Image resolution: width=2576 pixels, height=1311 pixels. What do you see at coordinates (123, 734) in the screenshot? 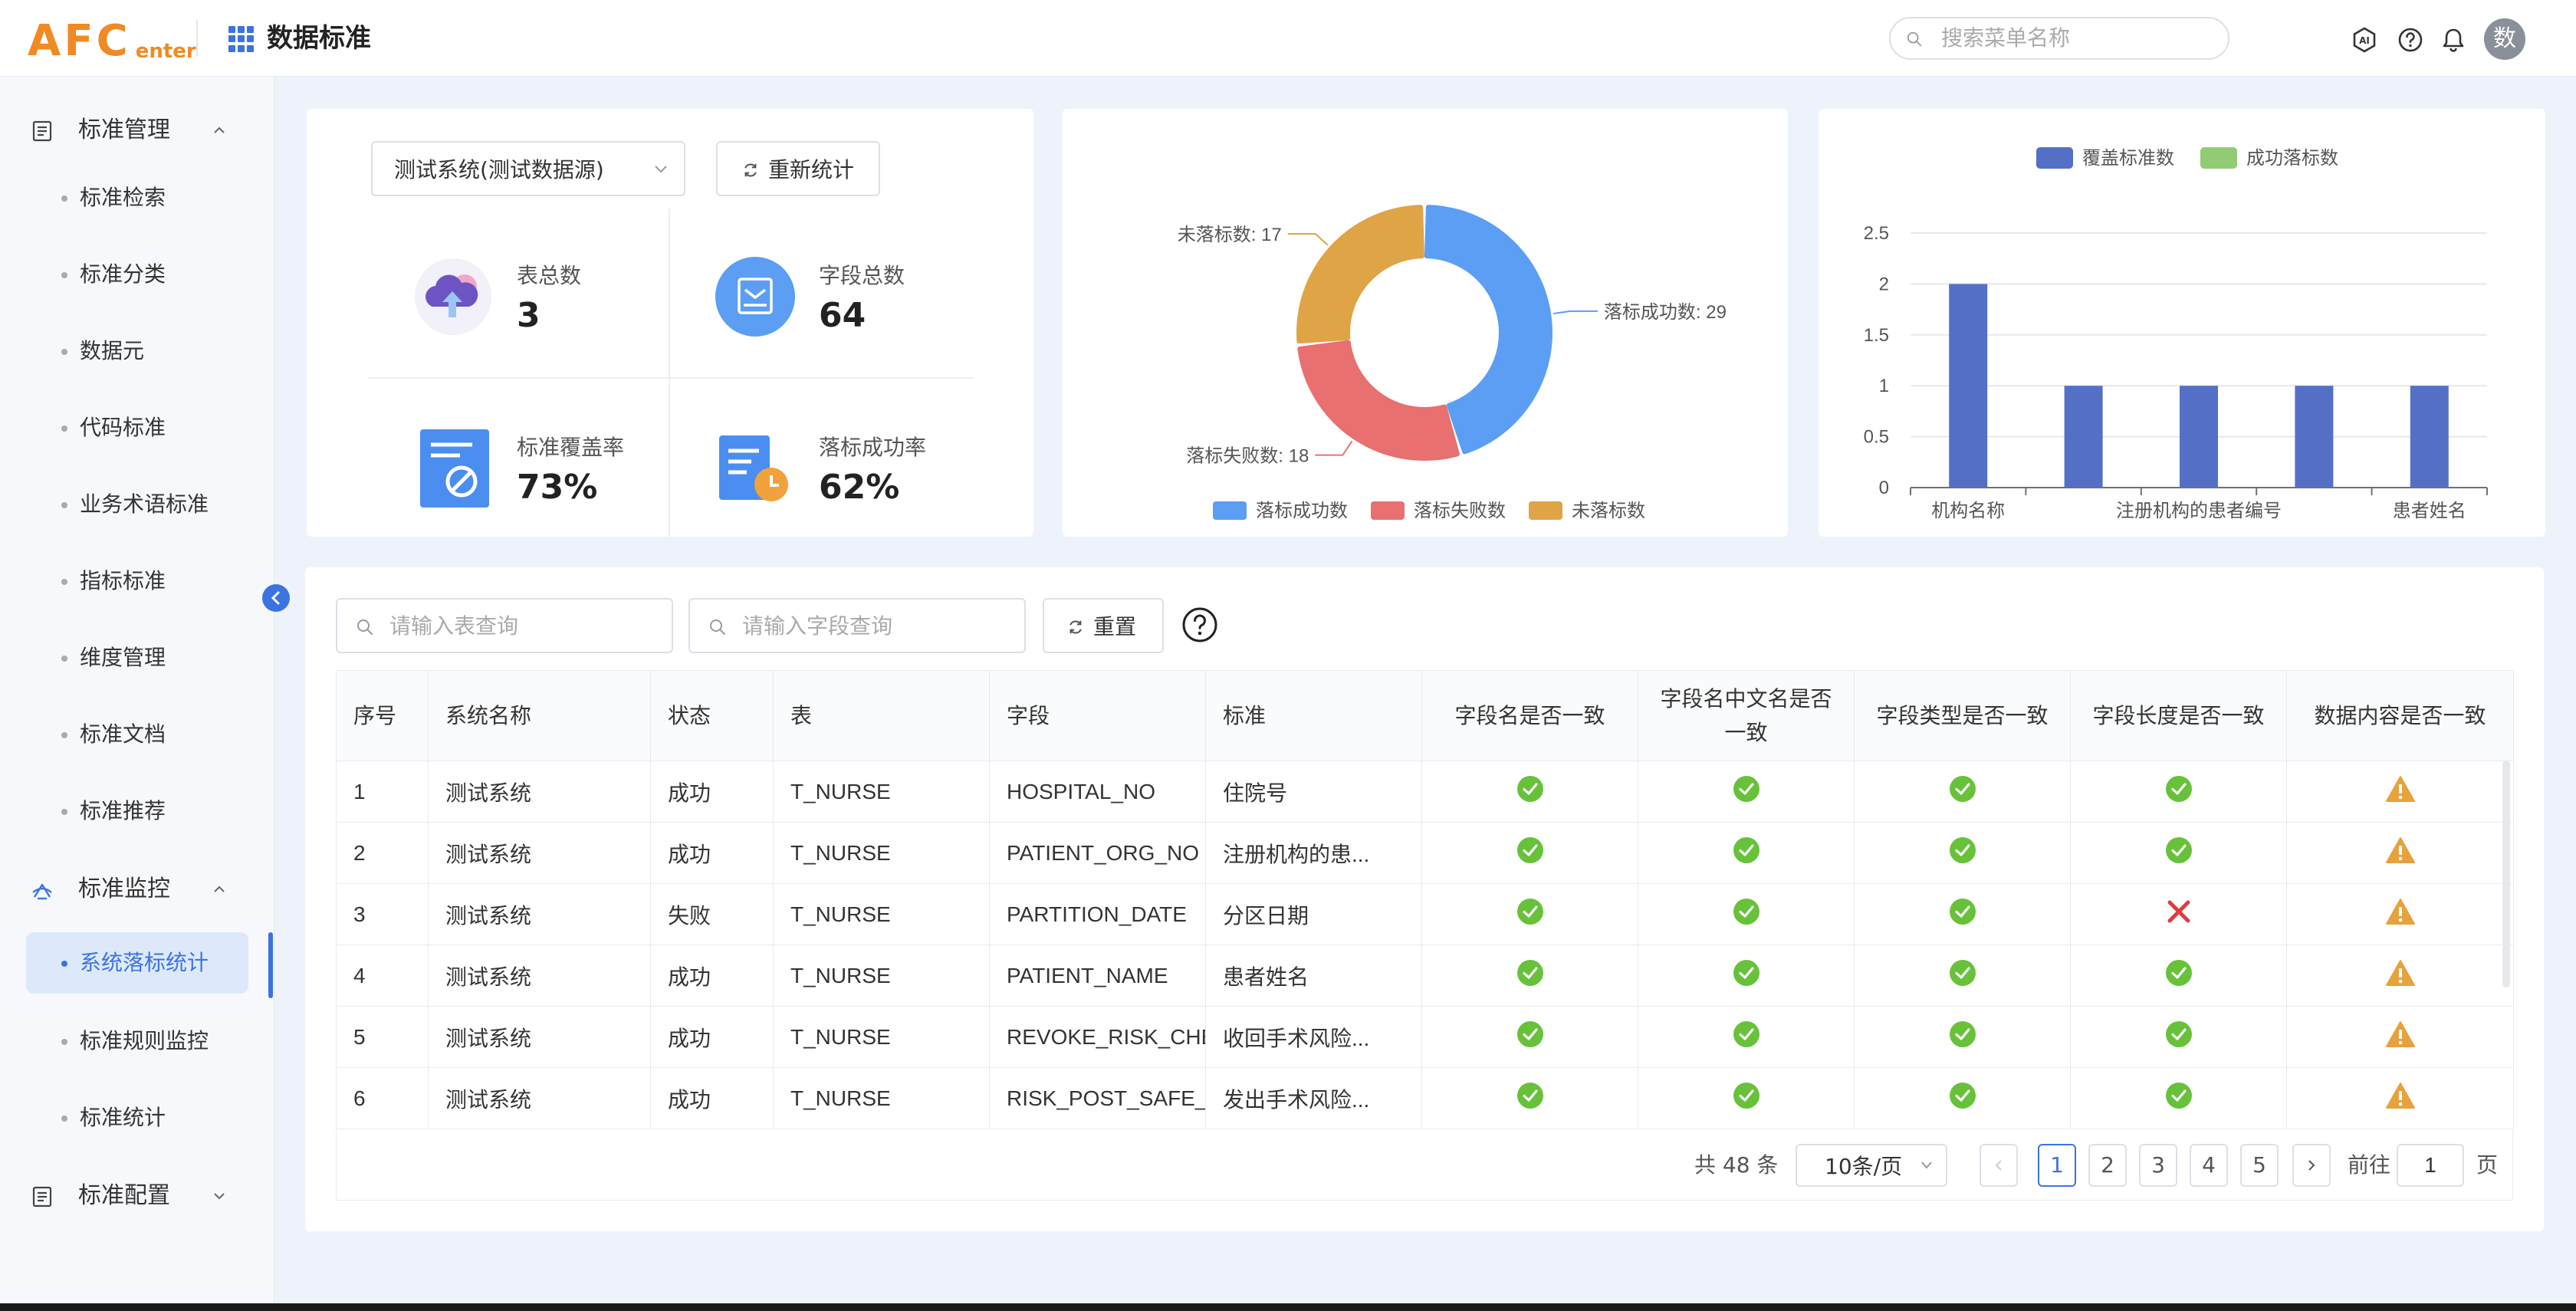
I see `sidebar-item-label: 标准文档` at bounding box center [123, 734].